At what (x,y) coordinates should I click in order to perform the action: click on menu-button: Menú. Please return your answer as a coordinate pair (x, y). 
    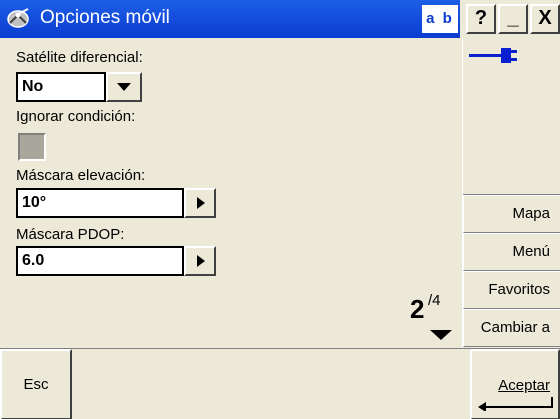
    Looking at the image, I should click on (511, 252).